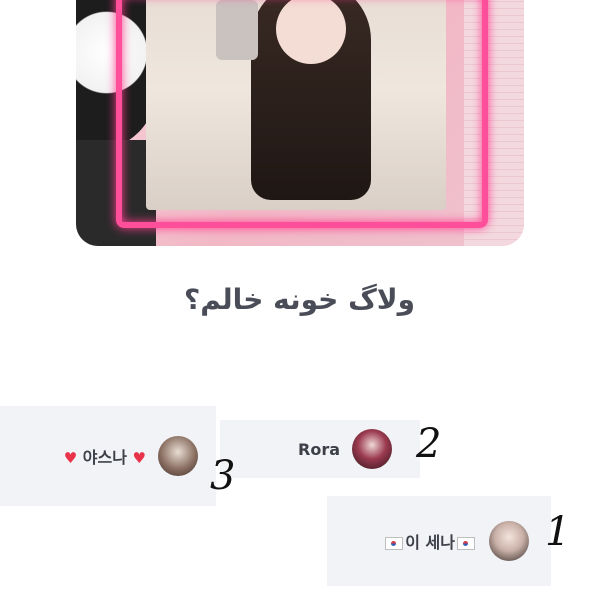  I want to click on user-chip-yasna: ♥ 야스나 ♥, so click(108, 456).